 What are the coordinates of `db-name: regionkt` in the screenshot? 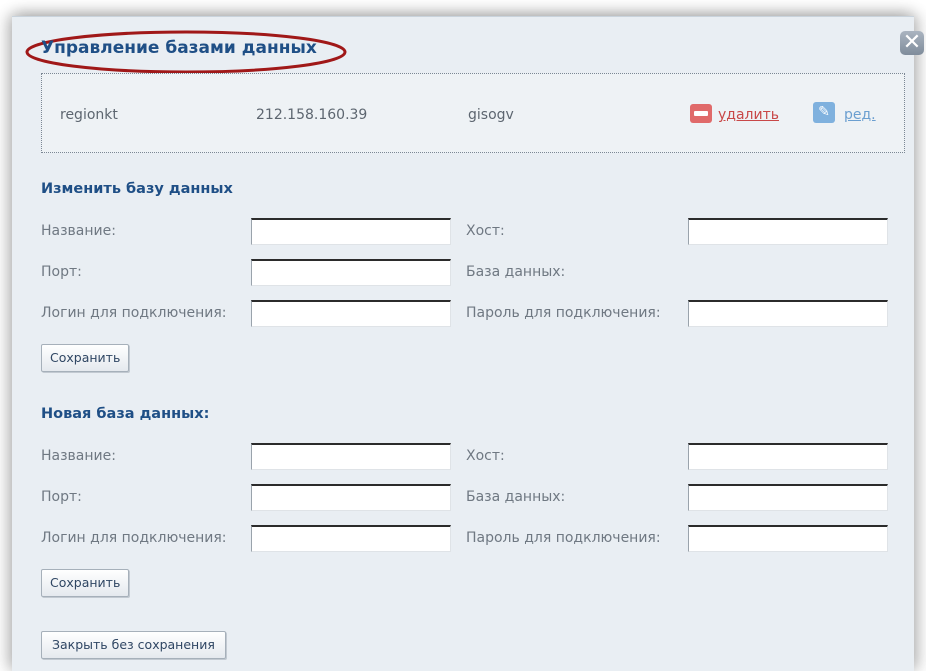 It's located at (89, 115).